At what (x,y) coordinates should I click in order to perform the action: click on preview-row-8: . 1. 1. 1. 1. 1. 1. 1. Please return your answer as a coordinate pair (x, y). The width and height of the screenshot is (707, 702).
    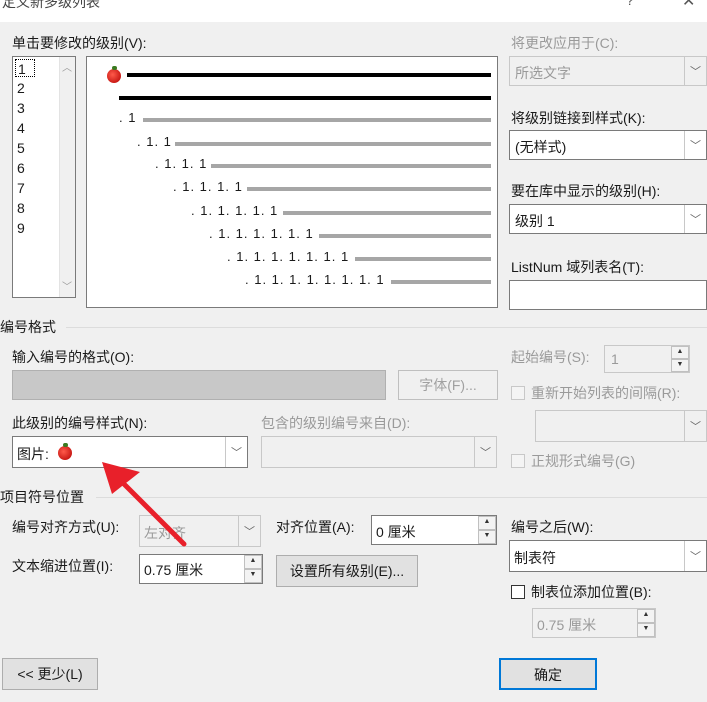
    Looking at the image, I should click on (288, 256).